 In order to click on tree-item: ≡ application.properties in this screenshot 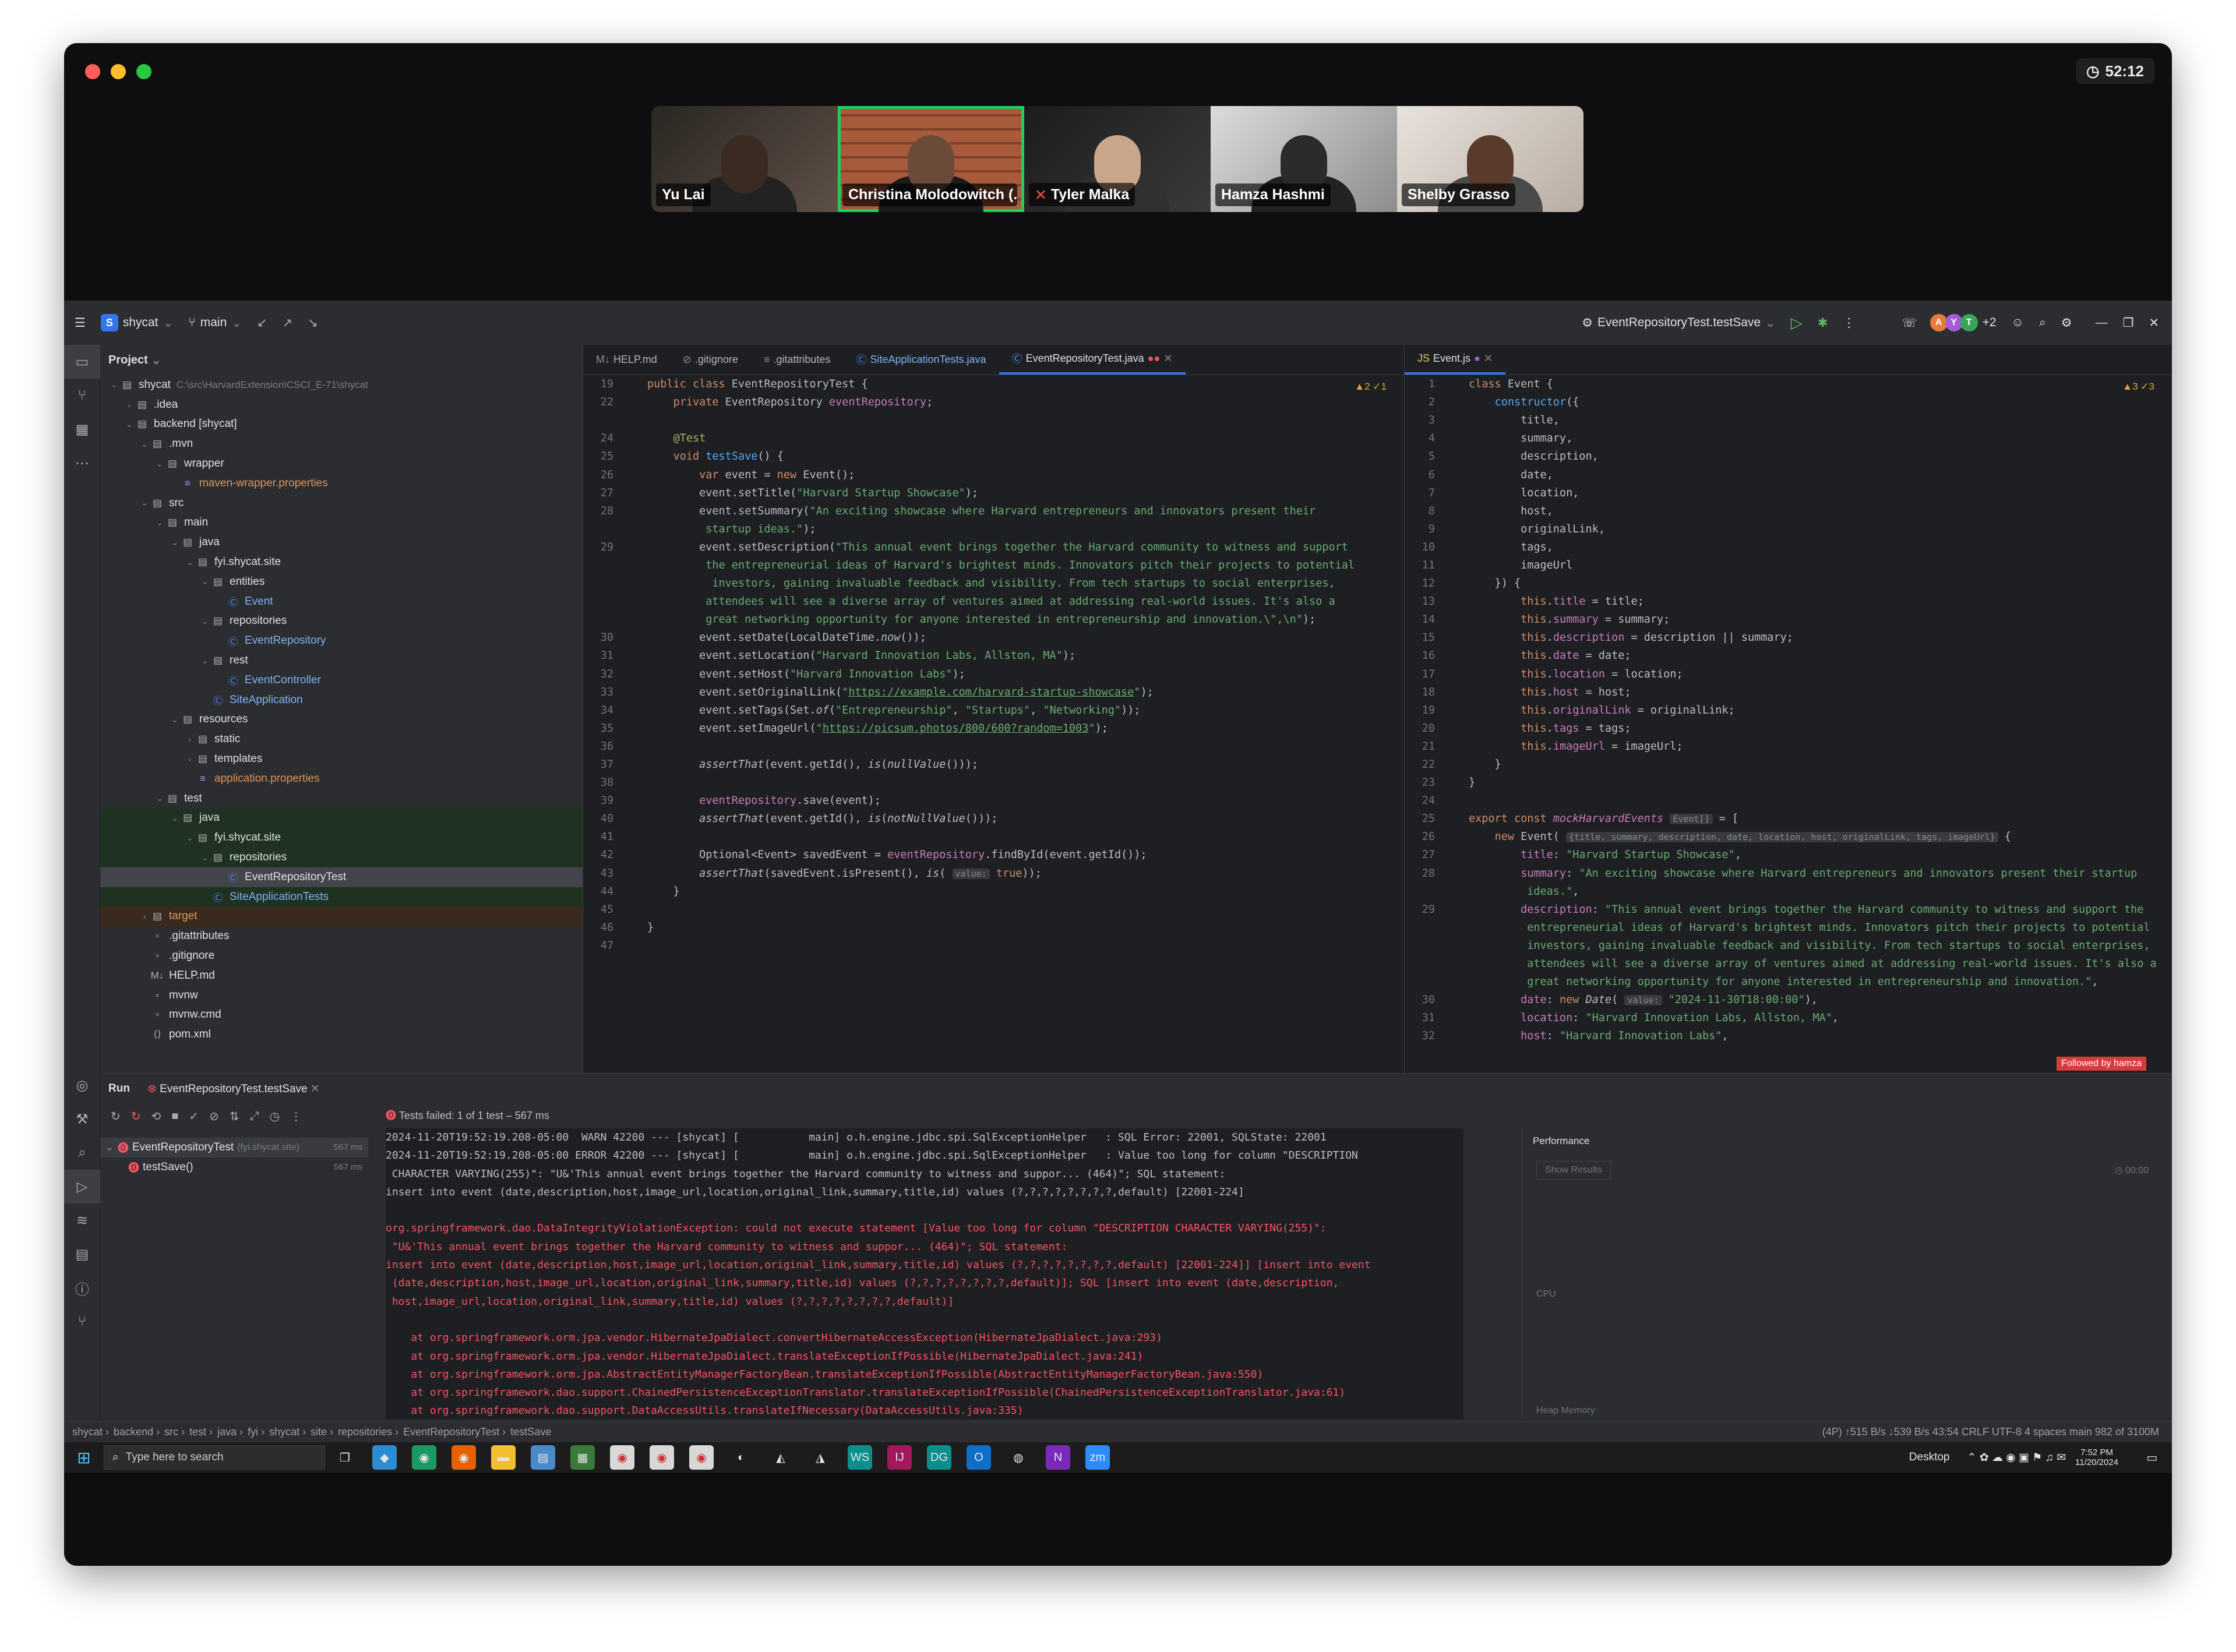, I will do `click(341, 779)`.